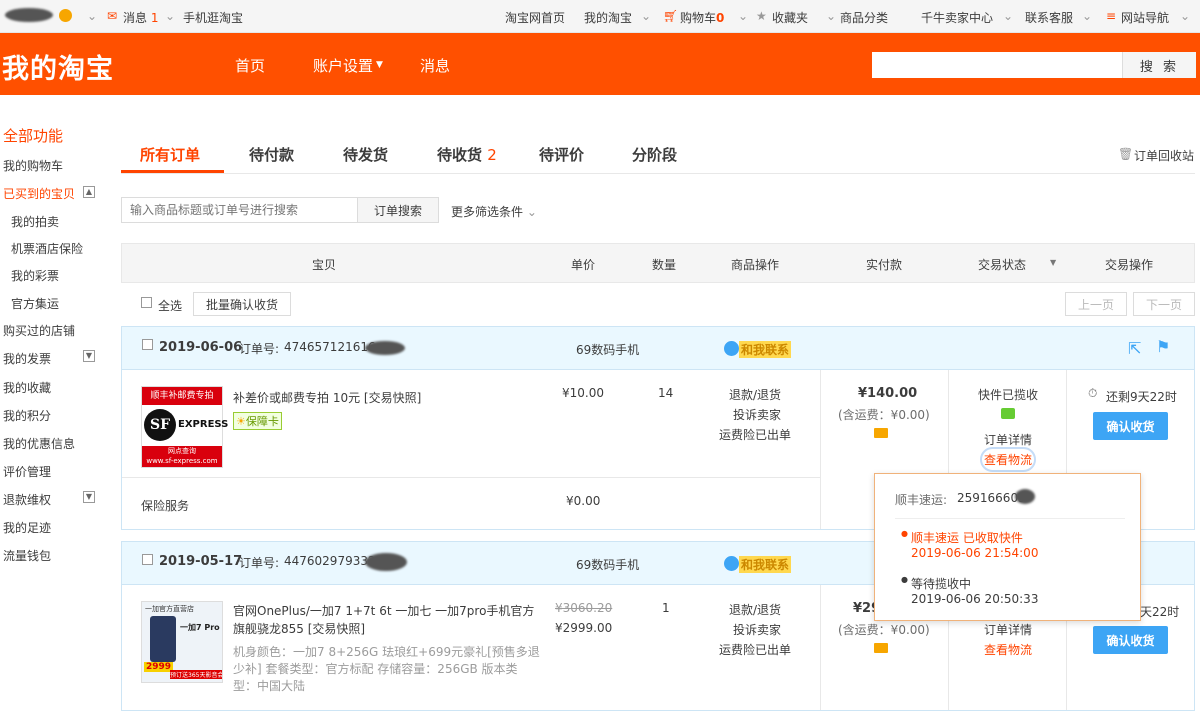 The height and width of the screenshot is (711, 1200). Describe the element at coordinates (702, 17) in the screenshot. I see `cart-link: 购物车0` at that location.